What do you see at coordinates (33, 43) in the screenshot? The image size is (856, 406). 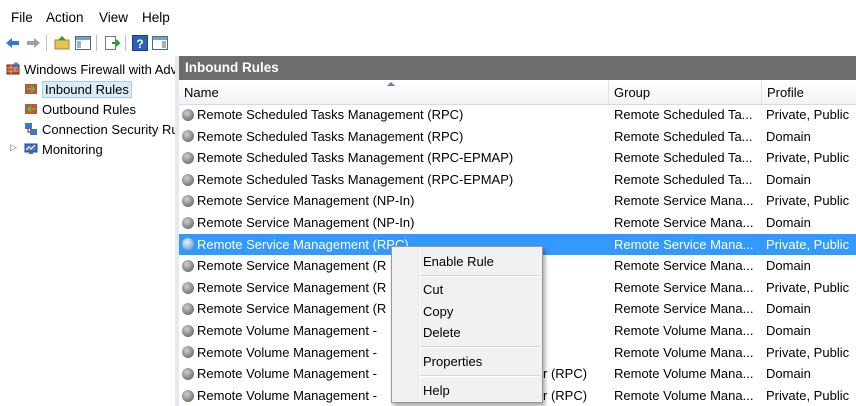 I see `forward-arrow-icon` at bounding box center [33, 43].